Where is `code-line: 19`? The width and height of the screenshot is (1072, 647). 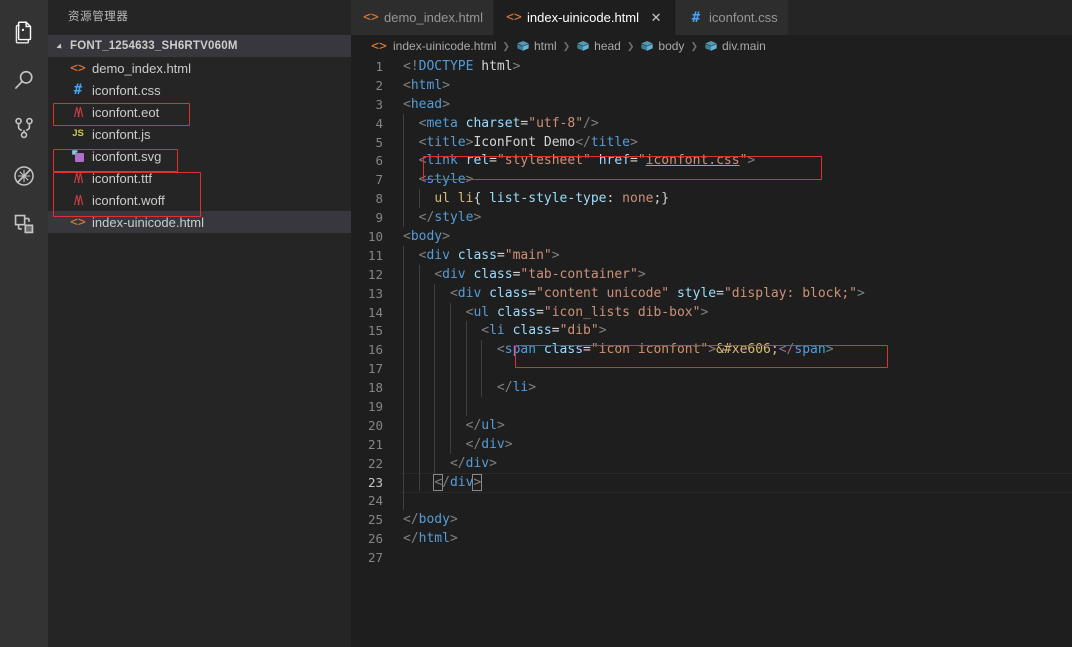 code-line: 19 is located at coordinates (711, 406).